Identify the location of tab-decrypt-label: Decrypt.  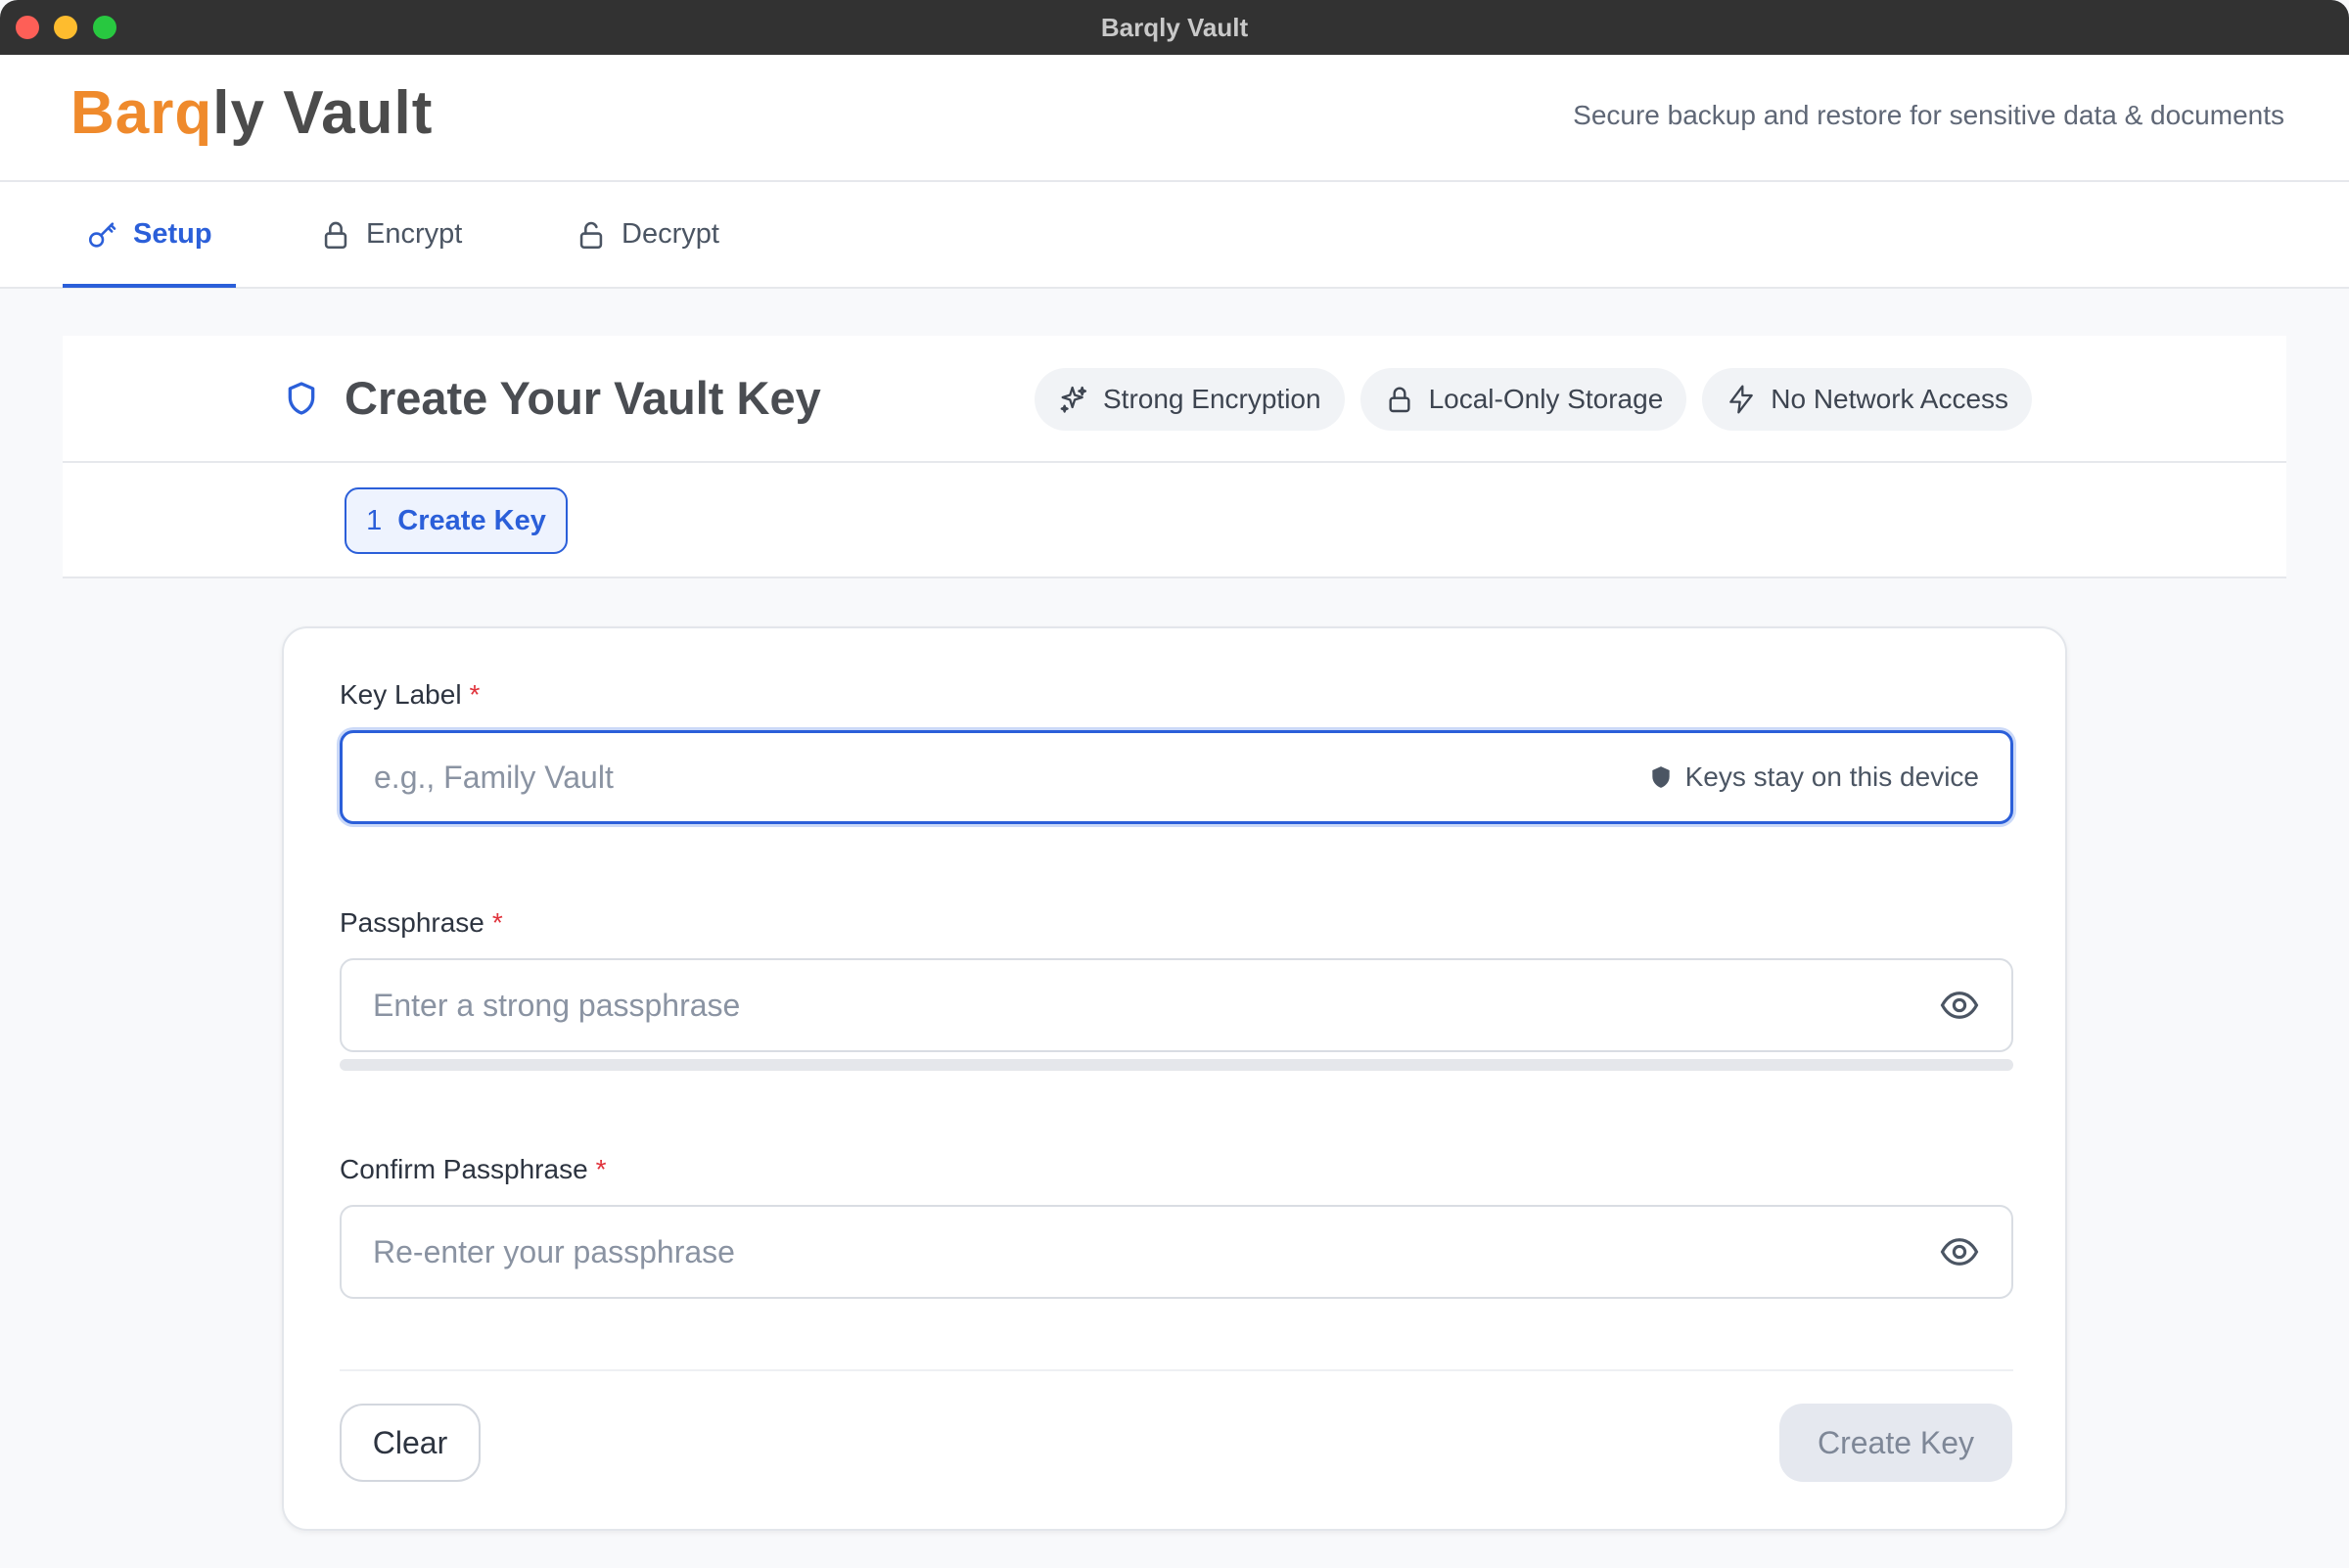
(670, 234).